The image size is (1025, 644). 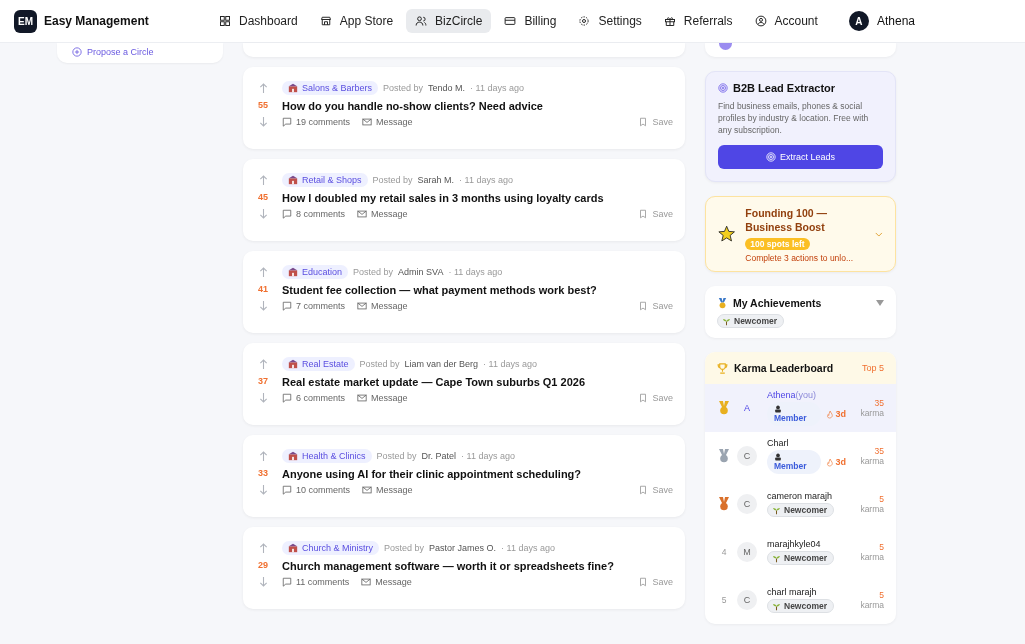 I want to click on category-tag: Salons & Barbers, so click(x=330, y=88).